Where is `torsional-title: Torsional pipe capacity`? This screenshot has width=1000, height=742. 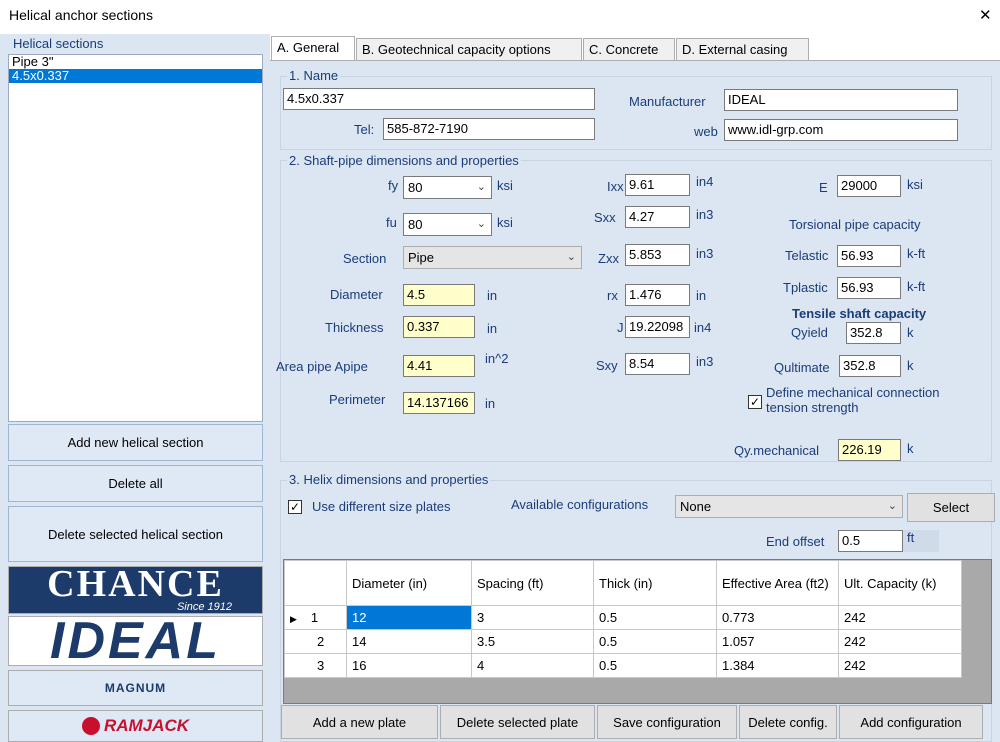
torsional-title: Torsional pipe capacity is located at coordinates (855, 224).